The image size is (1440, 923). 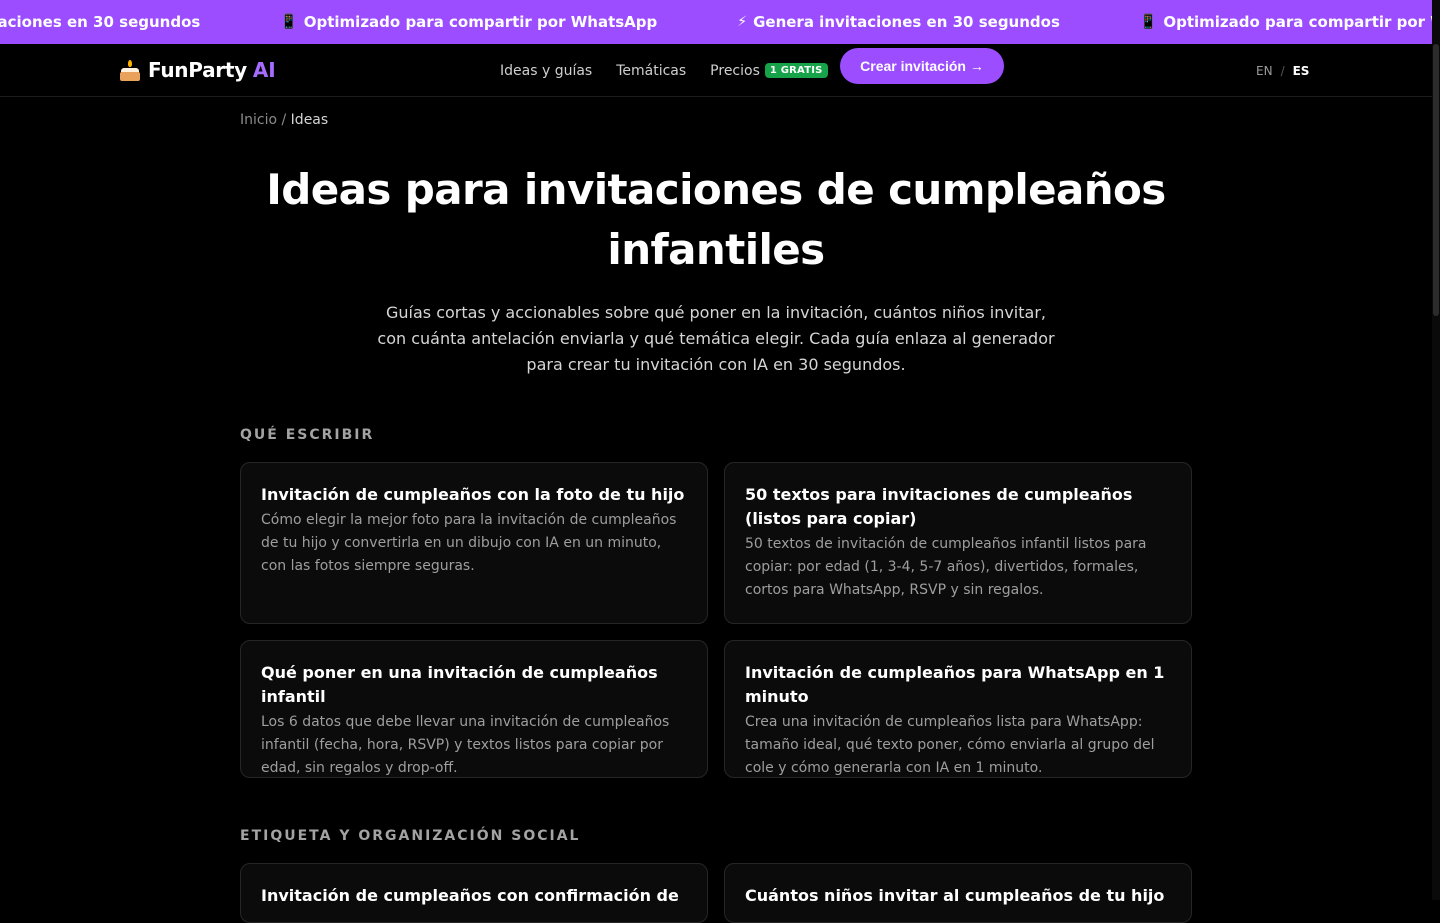 I want to click on ticker-text: nera invitaciones en 30 segundos, so click(x=100, y=22).